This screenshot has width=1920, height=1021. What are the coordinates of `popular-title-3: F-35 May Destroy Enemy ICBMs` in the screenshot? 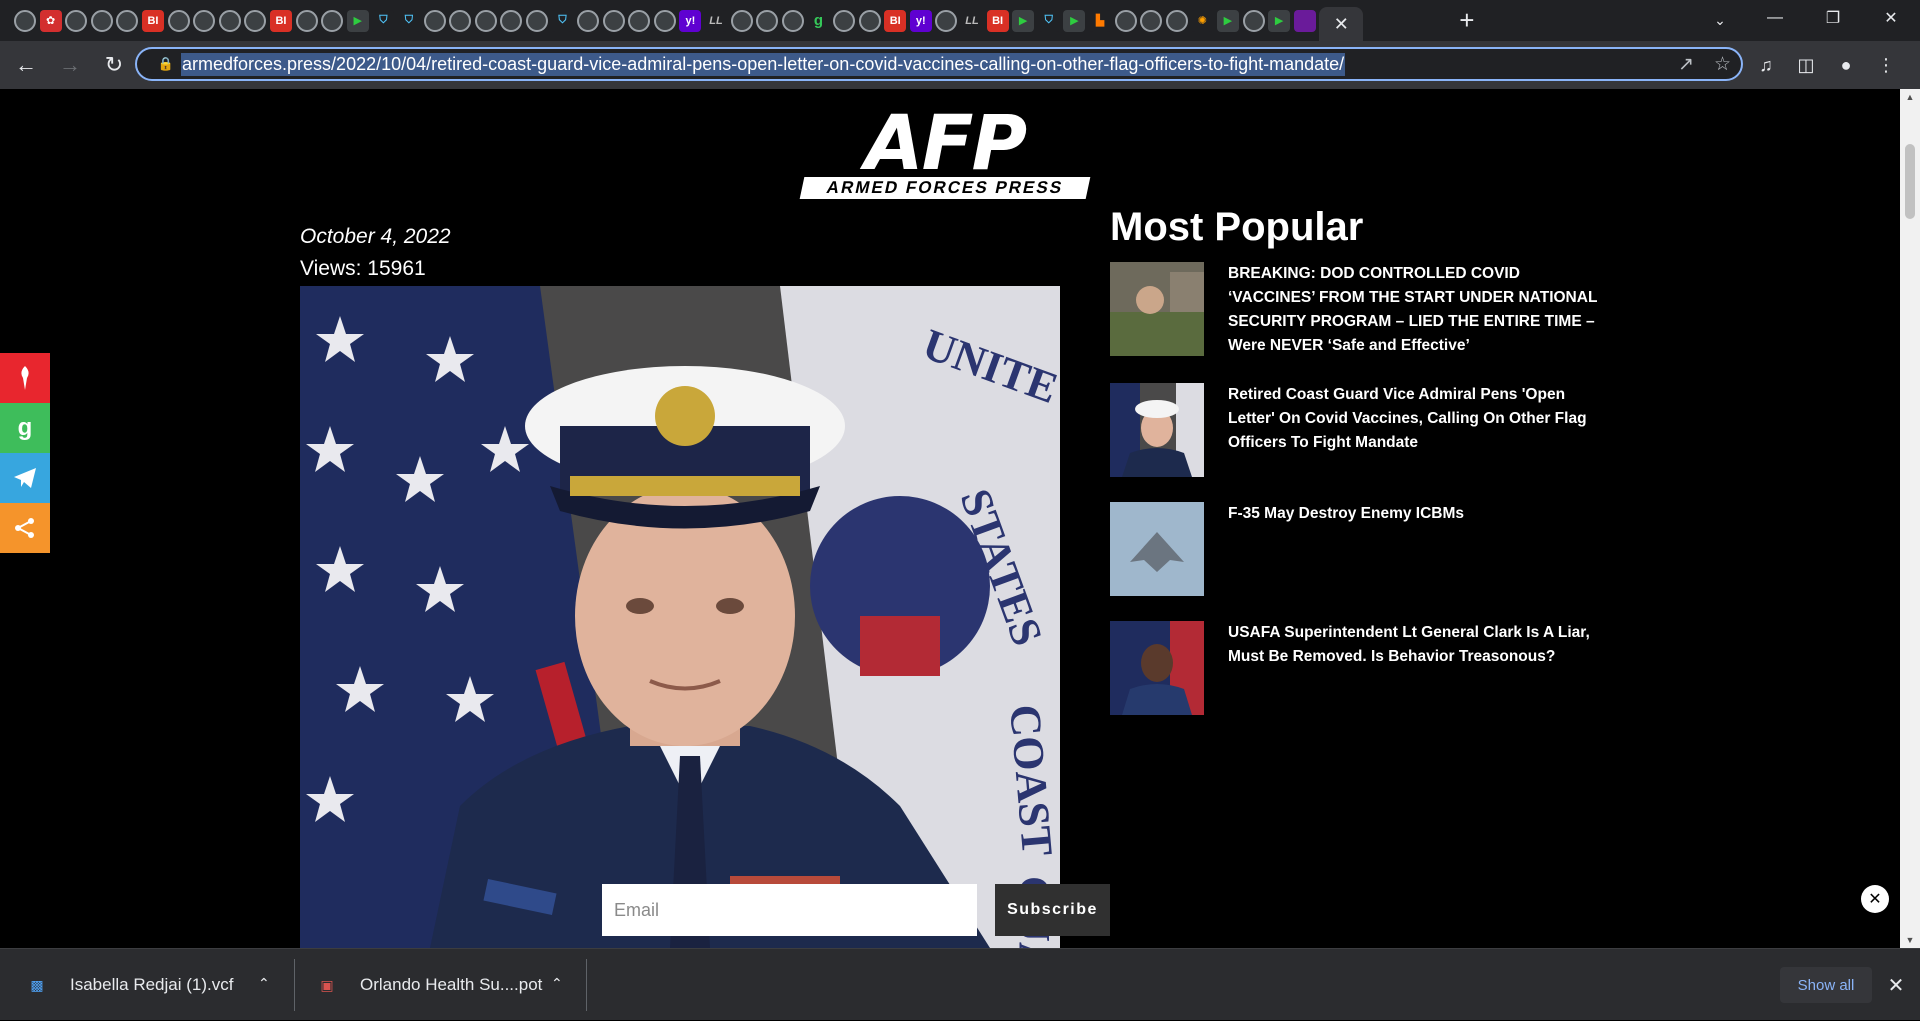 It's located at (1418, 514).